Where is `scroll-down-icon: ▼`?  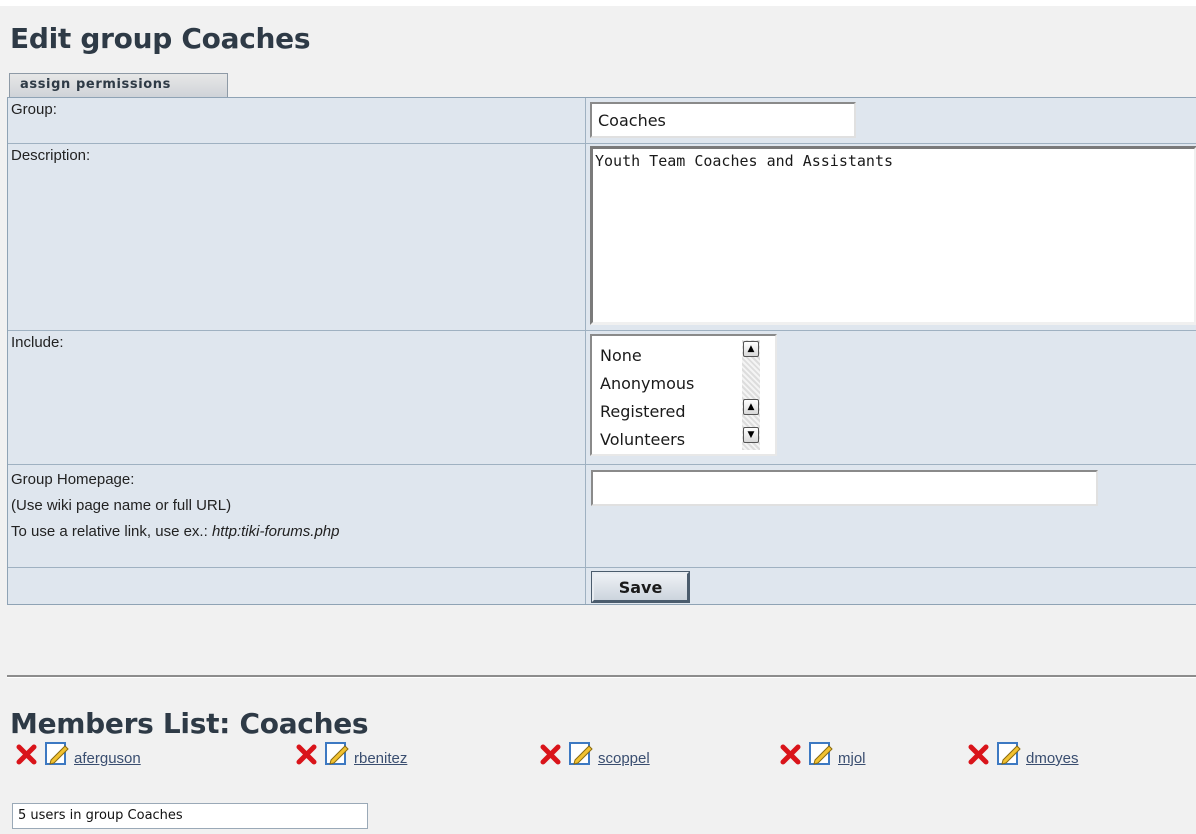
scroll-down-icon: ▼ is located at coordinates (751, 435).